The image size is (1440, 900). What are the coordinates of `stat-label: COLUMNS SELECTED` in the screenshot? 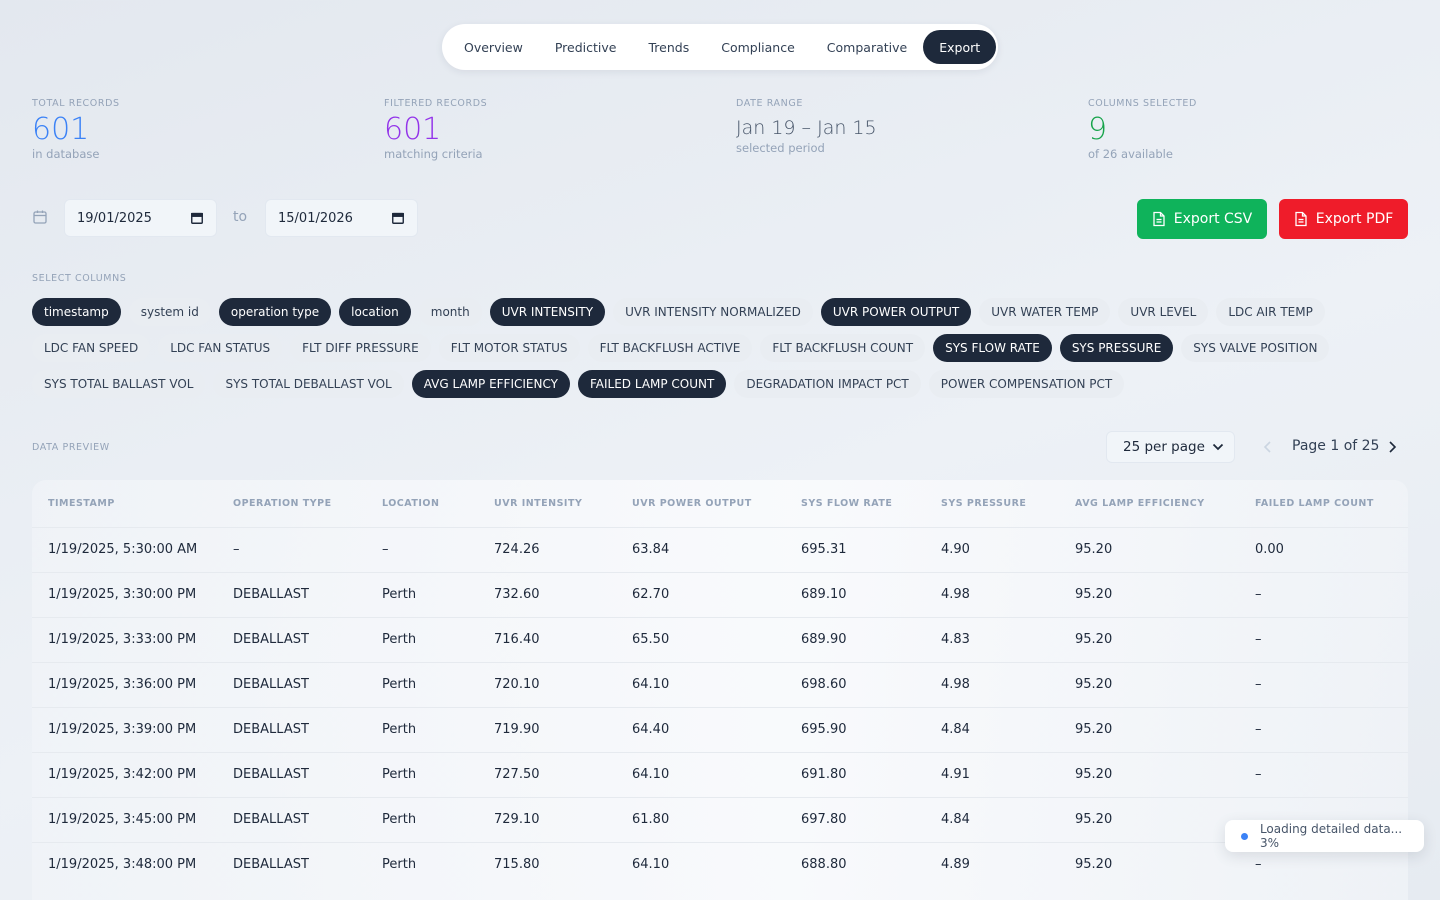 It's located at (1142, 103).